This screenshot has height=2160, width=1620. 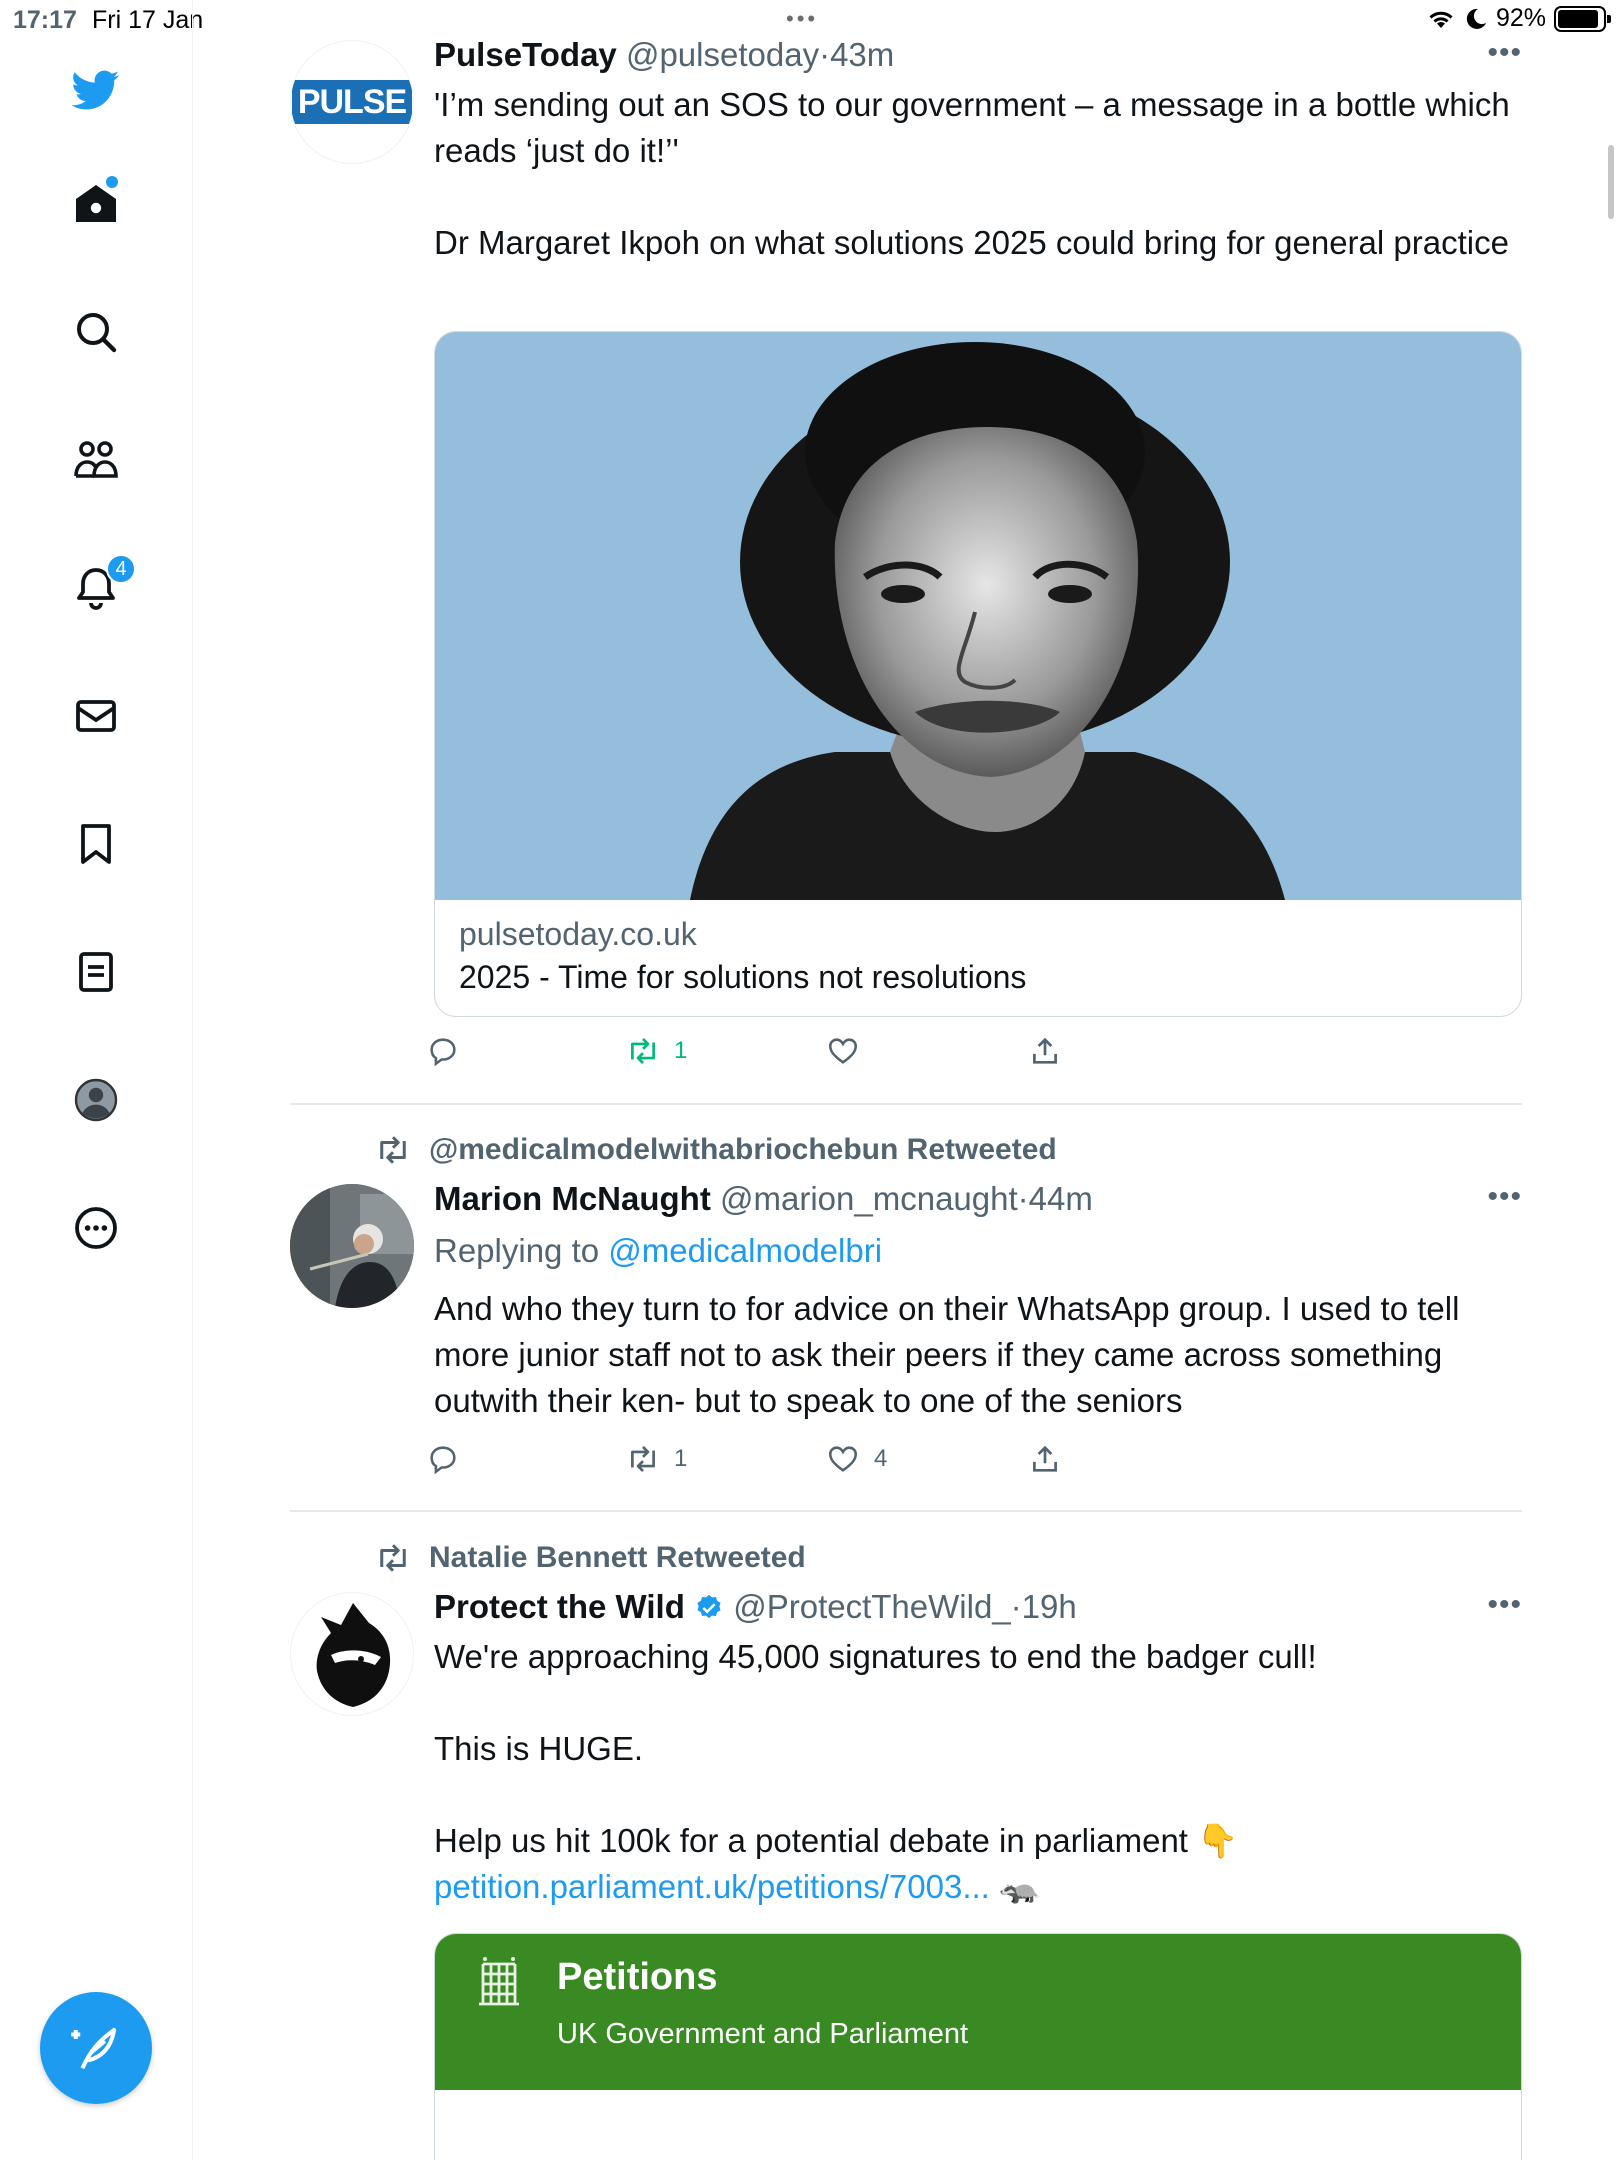 What do you see at coordinates (617, 1558) in the screenshot?
I see `retweeted-by-text: Natalie Bennett Retweeted` at bounding box center [617, 1558].